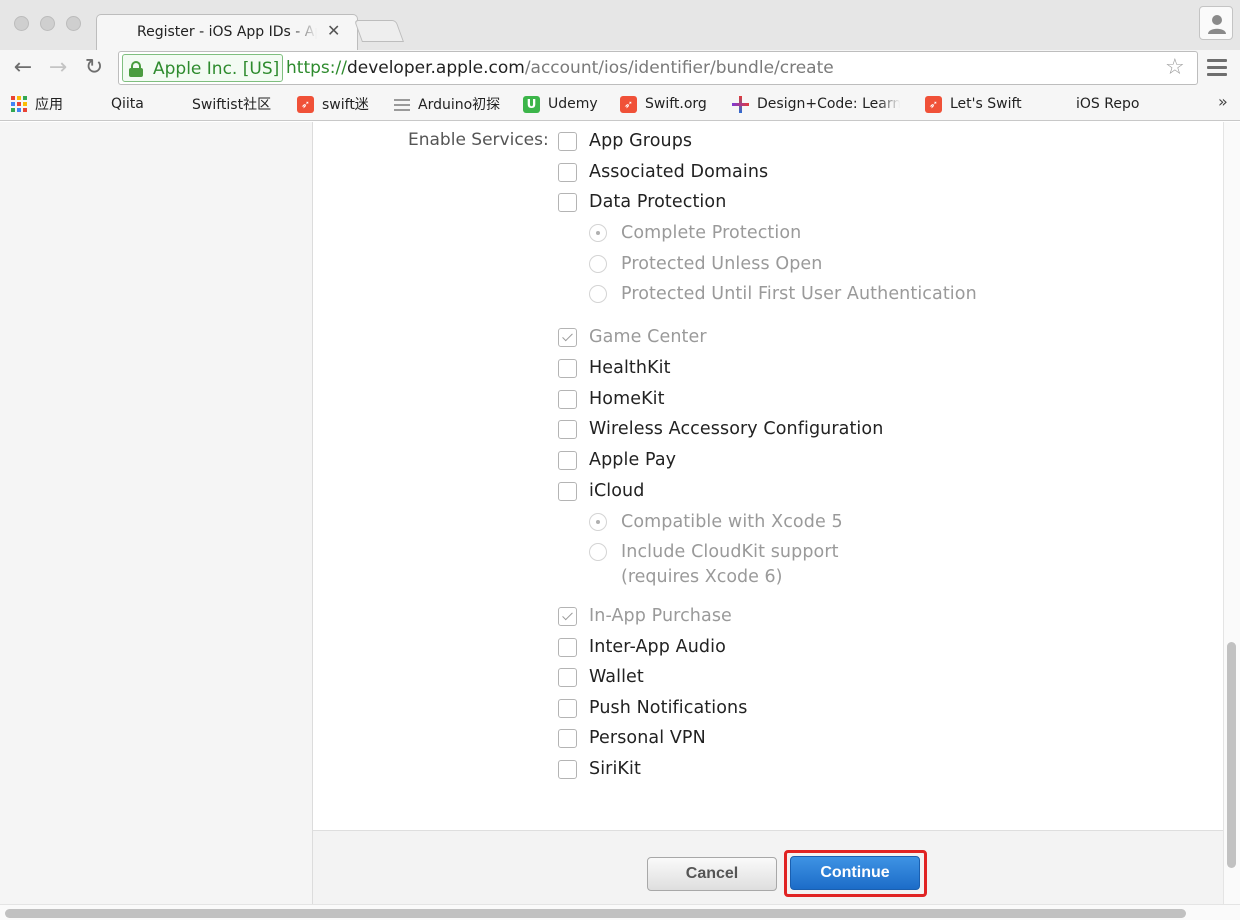 Image resolution: width=1240 pixels, height=920 pixels. What do you see at coordinates (1217, 68) in the screenshot?
I see `chrome-menu-icon` at bounding box center [1217, 68].